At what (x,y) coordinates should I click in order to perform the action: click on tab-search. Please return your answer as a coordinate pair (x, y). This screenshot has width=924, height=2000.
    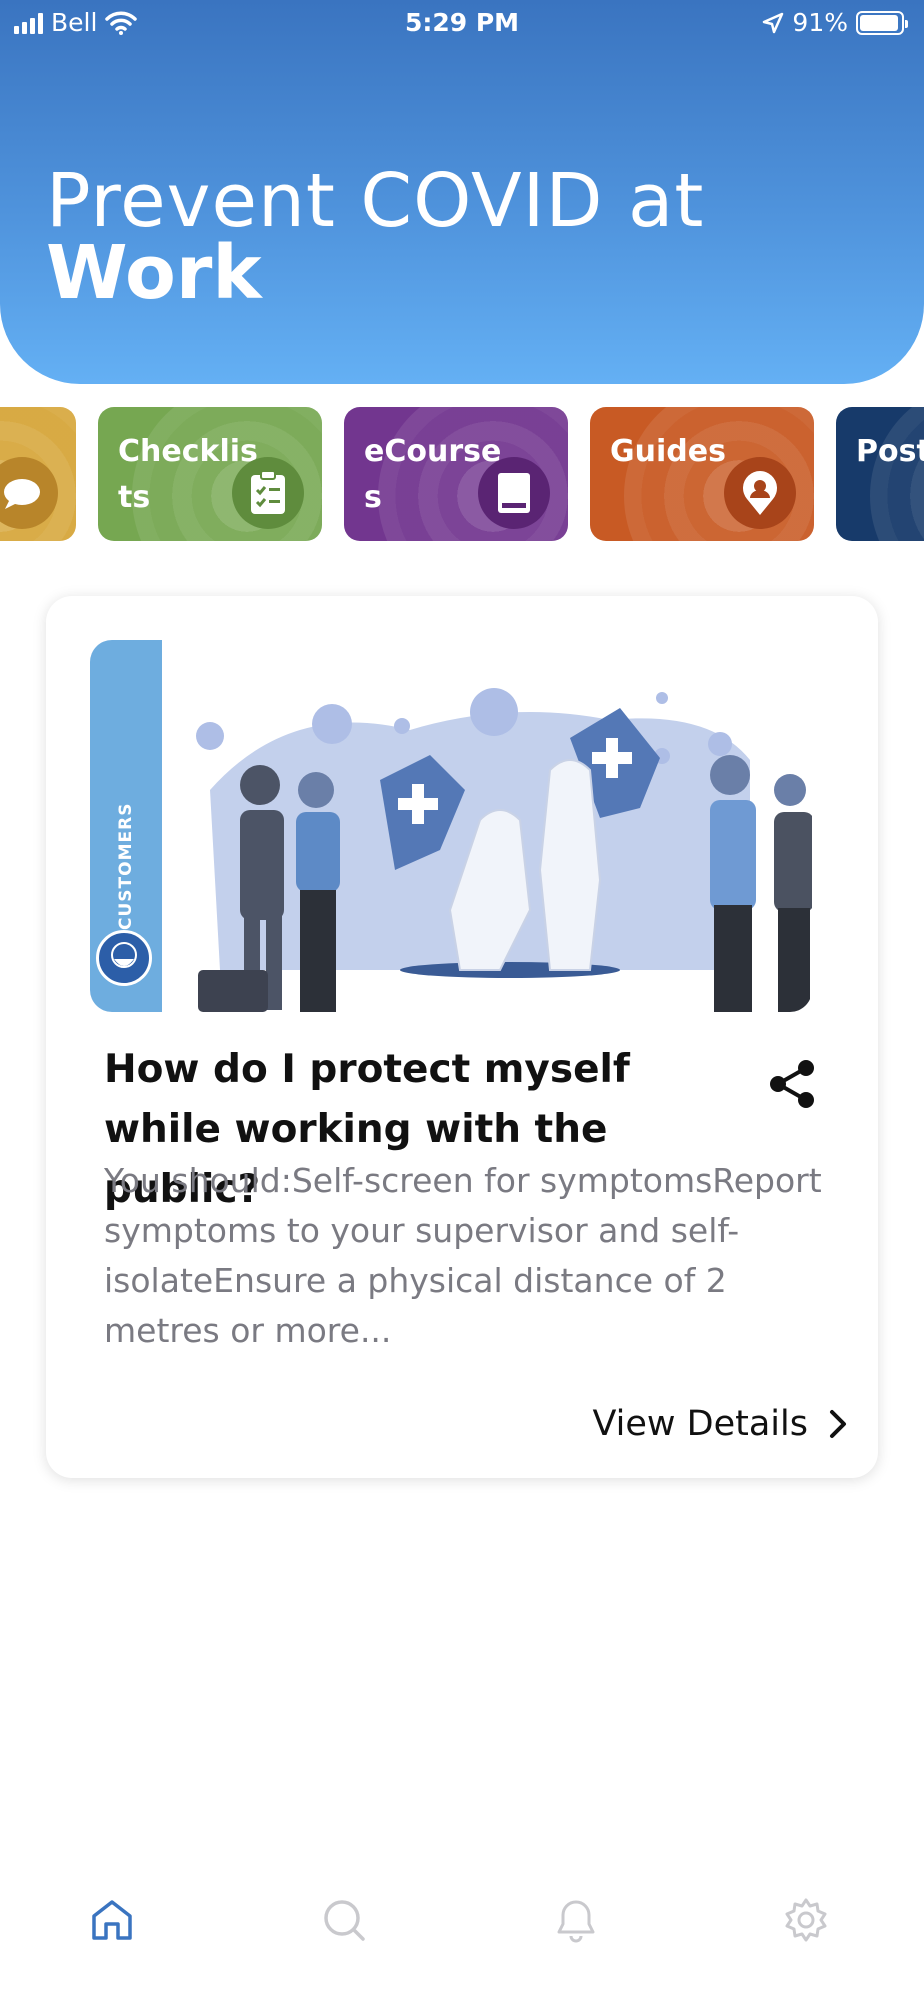
    Looking at the image, I should click on (344, 1920).